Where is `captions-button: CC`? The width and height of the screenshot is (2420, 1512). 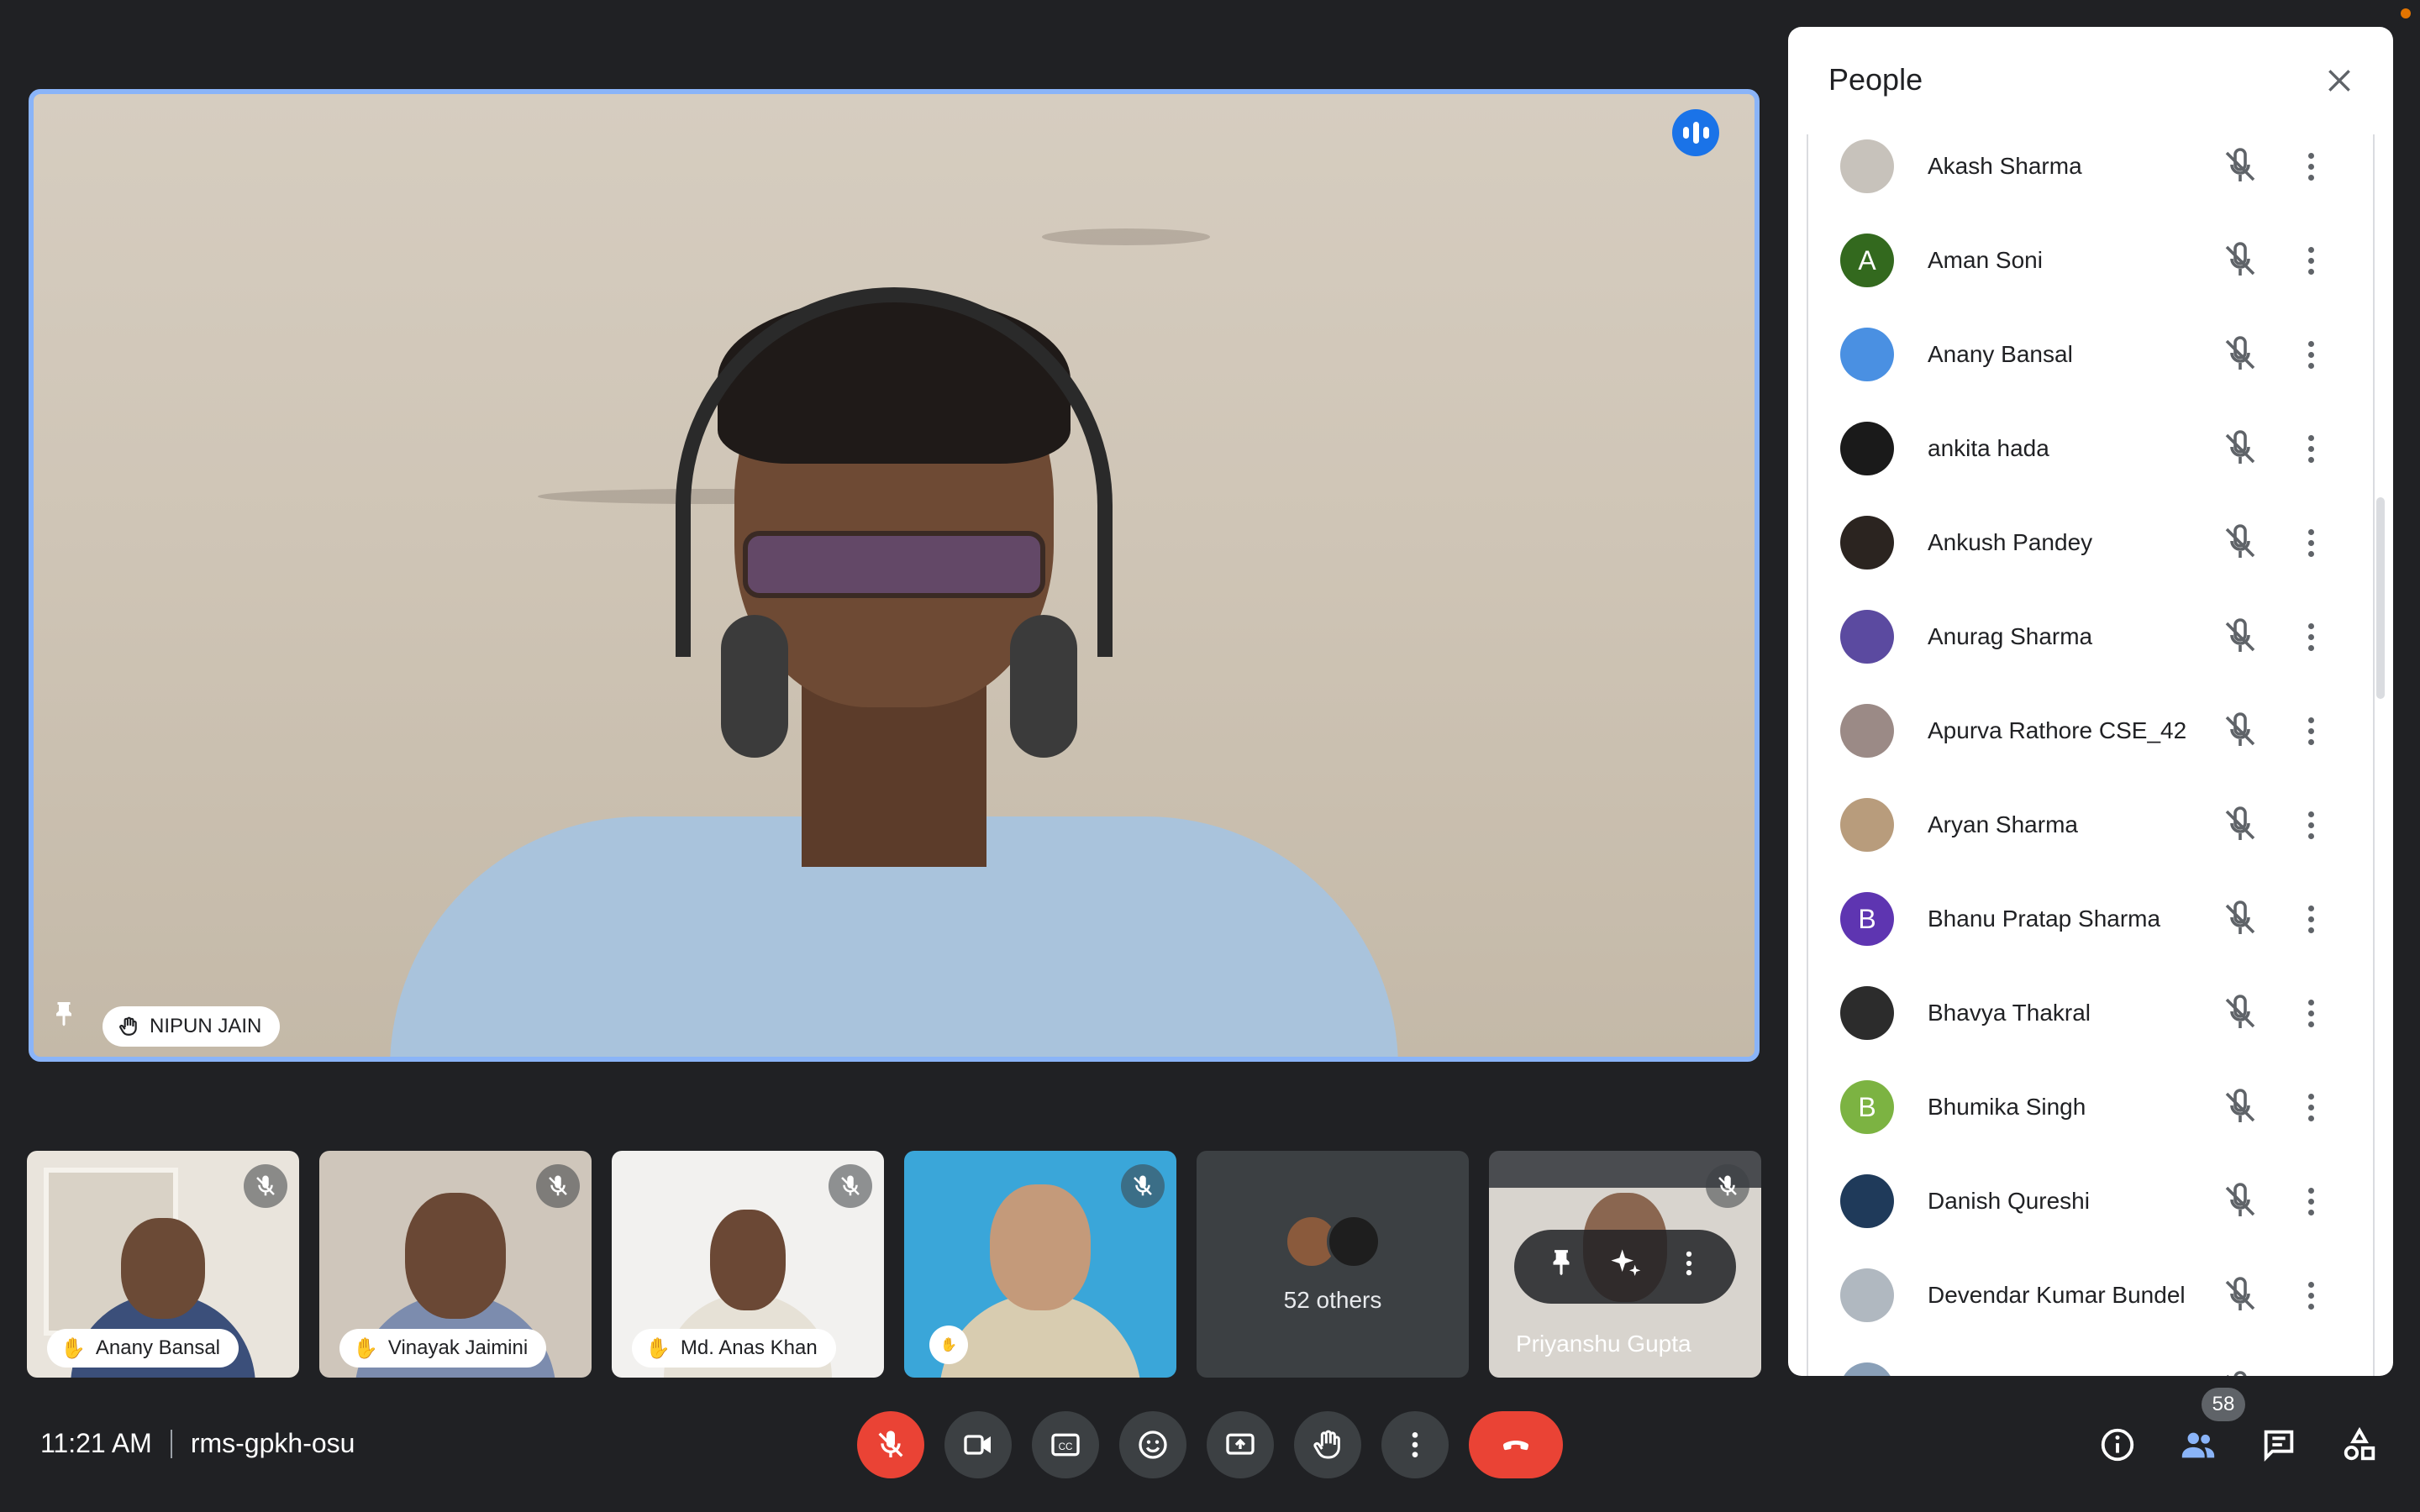
captions-button: CC is located at coordinates (1065, 1444).